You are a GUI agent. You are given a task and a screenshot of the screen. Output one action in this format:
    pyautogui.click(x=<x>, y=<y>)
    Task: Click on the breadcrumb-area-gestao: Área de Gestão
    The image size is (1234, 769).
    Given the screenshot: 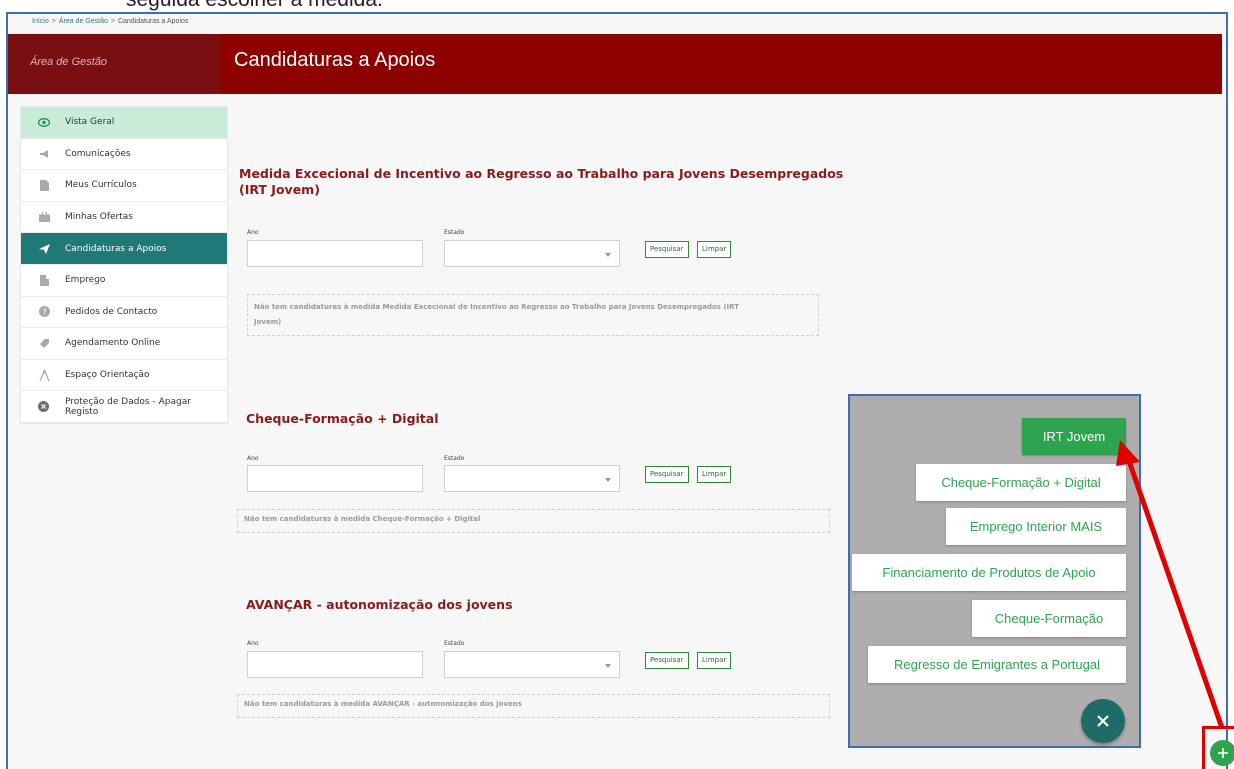 What is the action you would take?
    pyautogui.click(x=83, y=21)
    